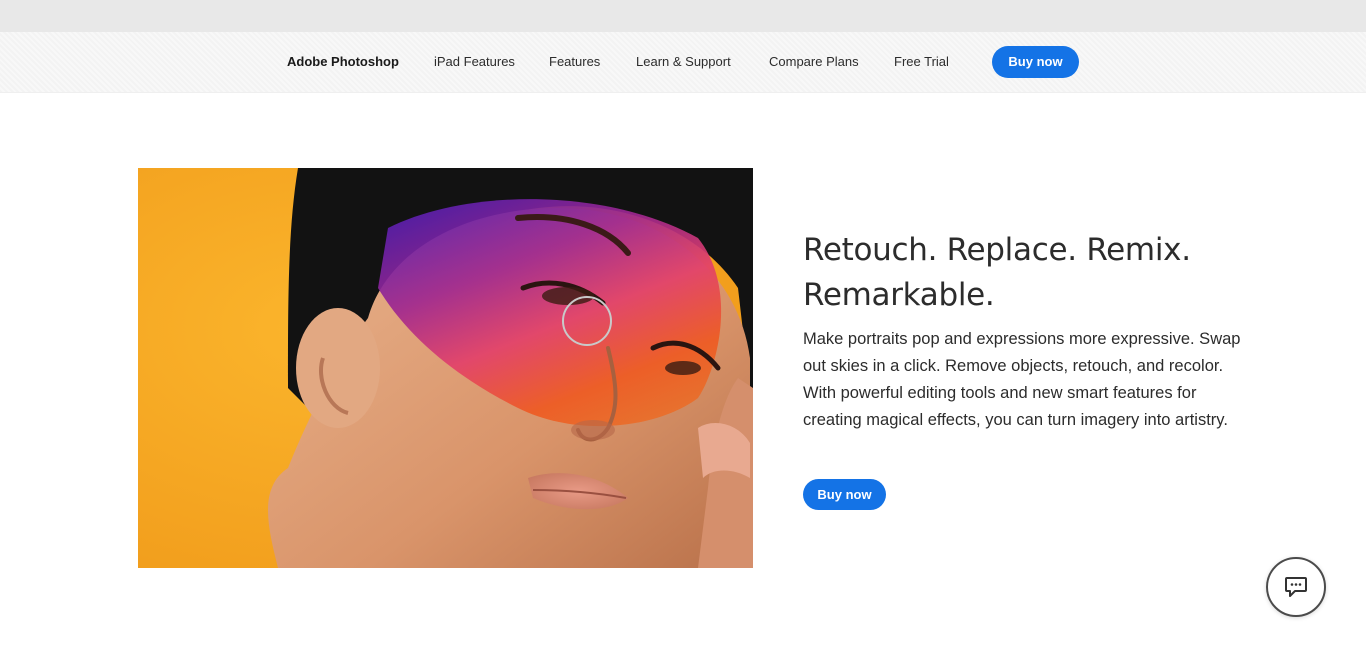 The height and width of the screenshot is (657, 1366). What do you see at coordinates (683, 16) in the screenshot?
I see `top-strip` at bounding box center [683, 16].